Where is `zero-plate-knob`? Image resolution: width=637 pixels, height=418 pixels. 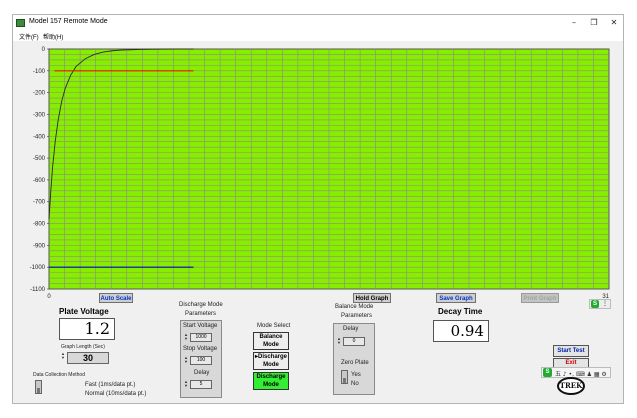
zero-plate-knob is located at coordinates (344, 380).